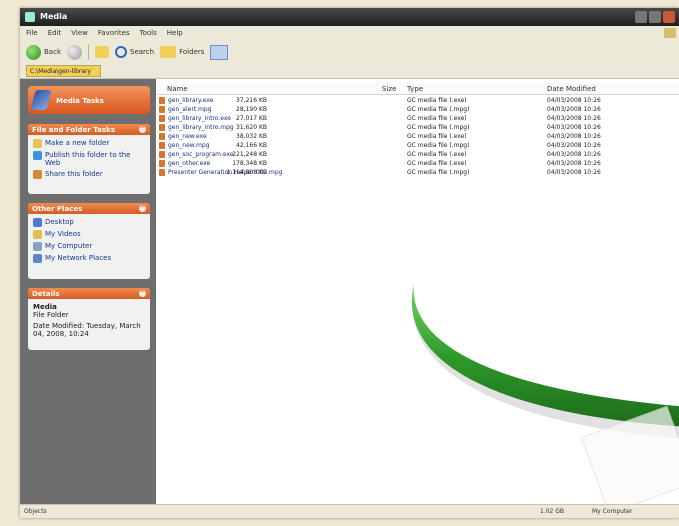 Image resolution: width=679 pixels, height=526 pixels. What do you see at coordinates (55, 33) in the screenshot?
I see `menu-edit: Edit` at bounding box center [55, 33].